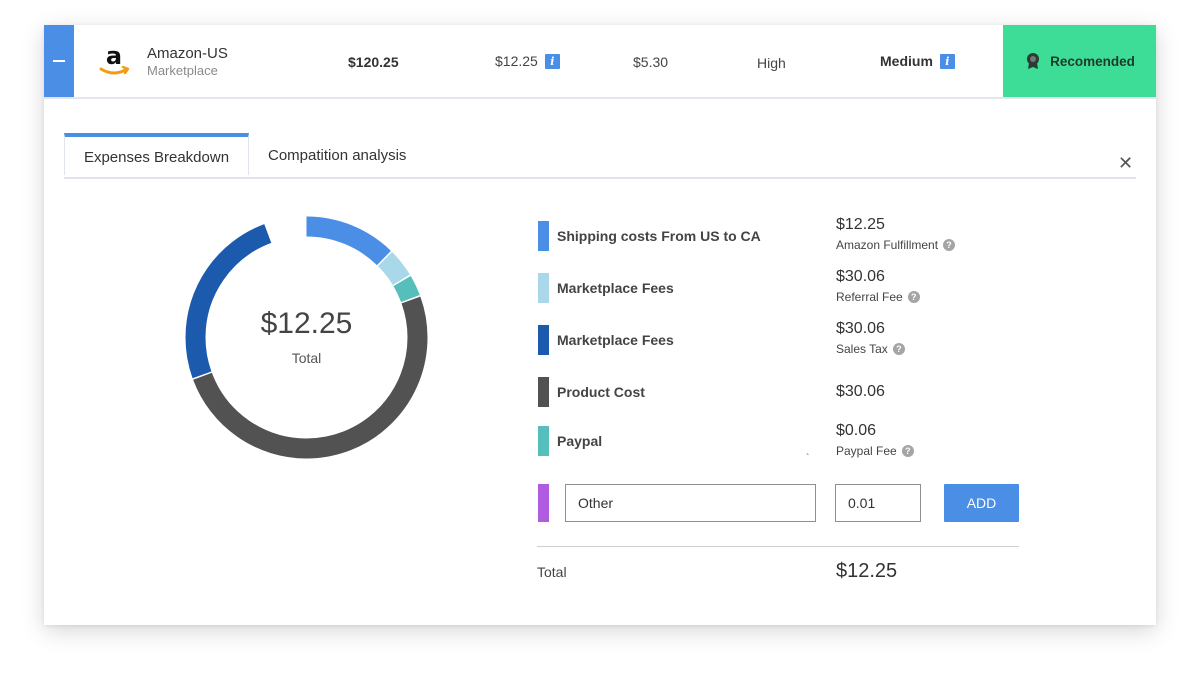 The height and width of the screenshot is (690, 1200). Describe the element at coordinates (1125, 163) in the screenshot. I see `close-icon: ✕` at that location.